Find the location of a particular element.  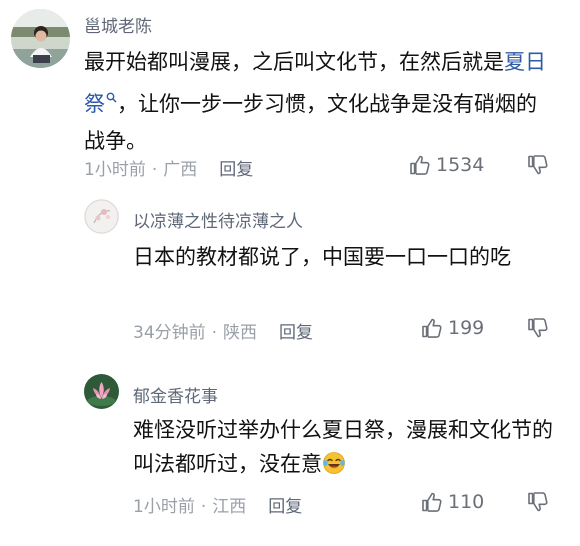

like-button: 1534 is located at coordinates (446, 165).